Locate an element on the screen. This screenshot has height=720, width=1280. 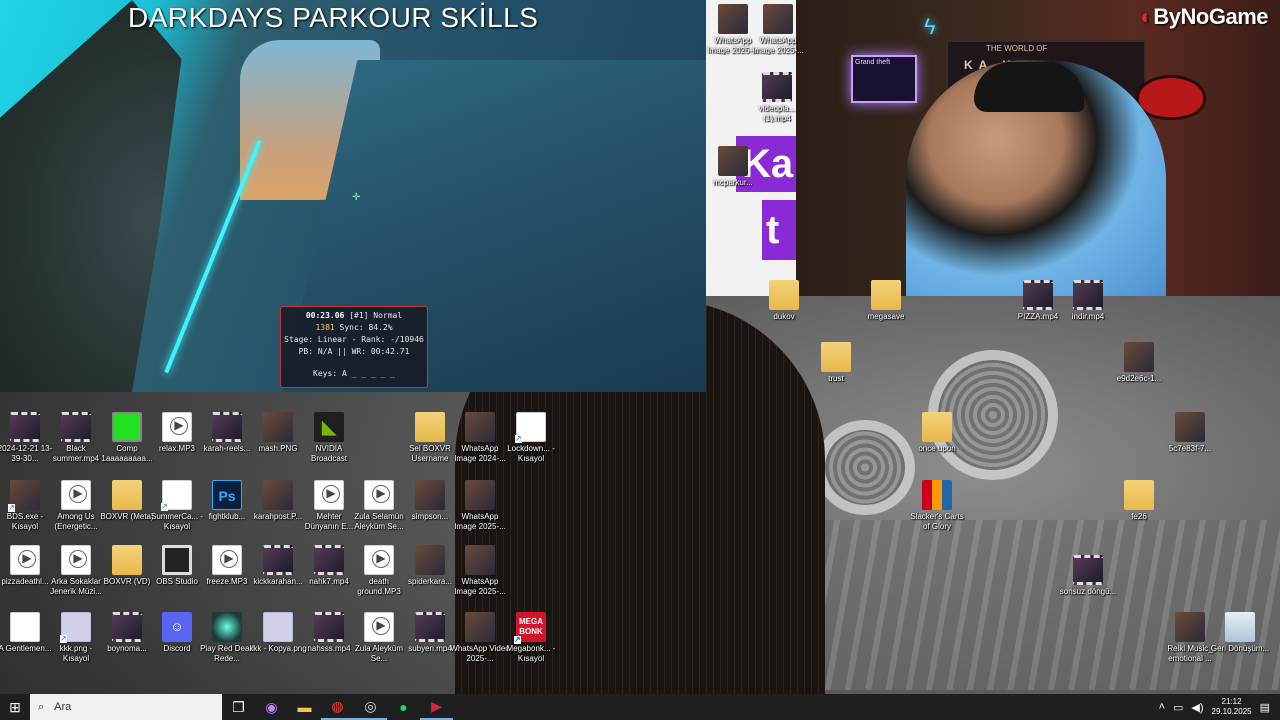
brand-mark-icon: ◖ is located at coordinates (1144, 16).